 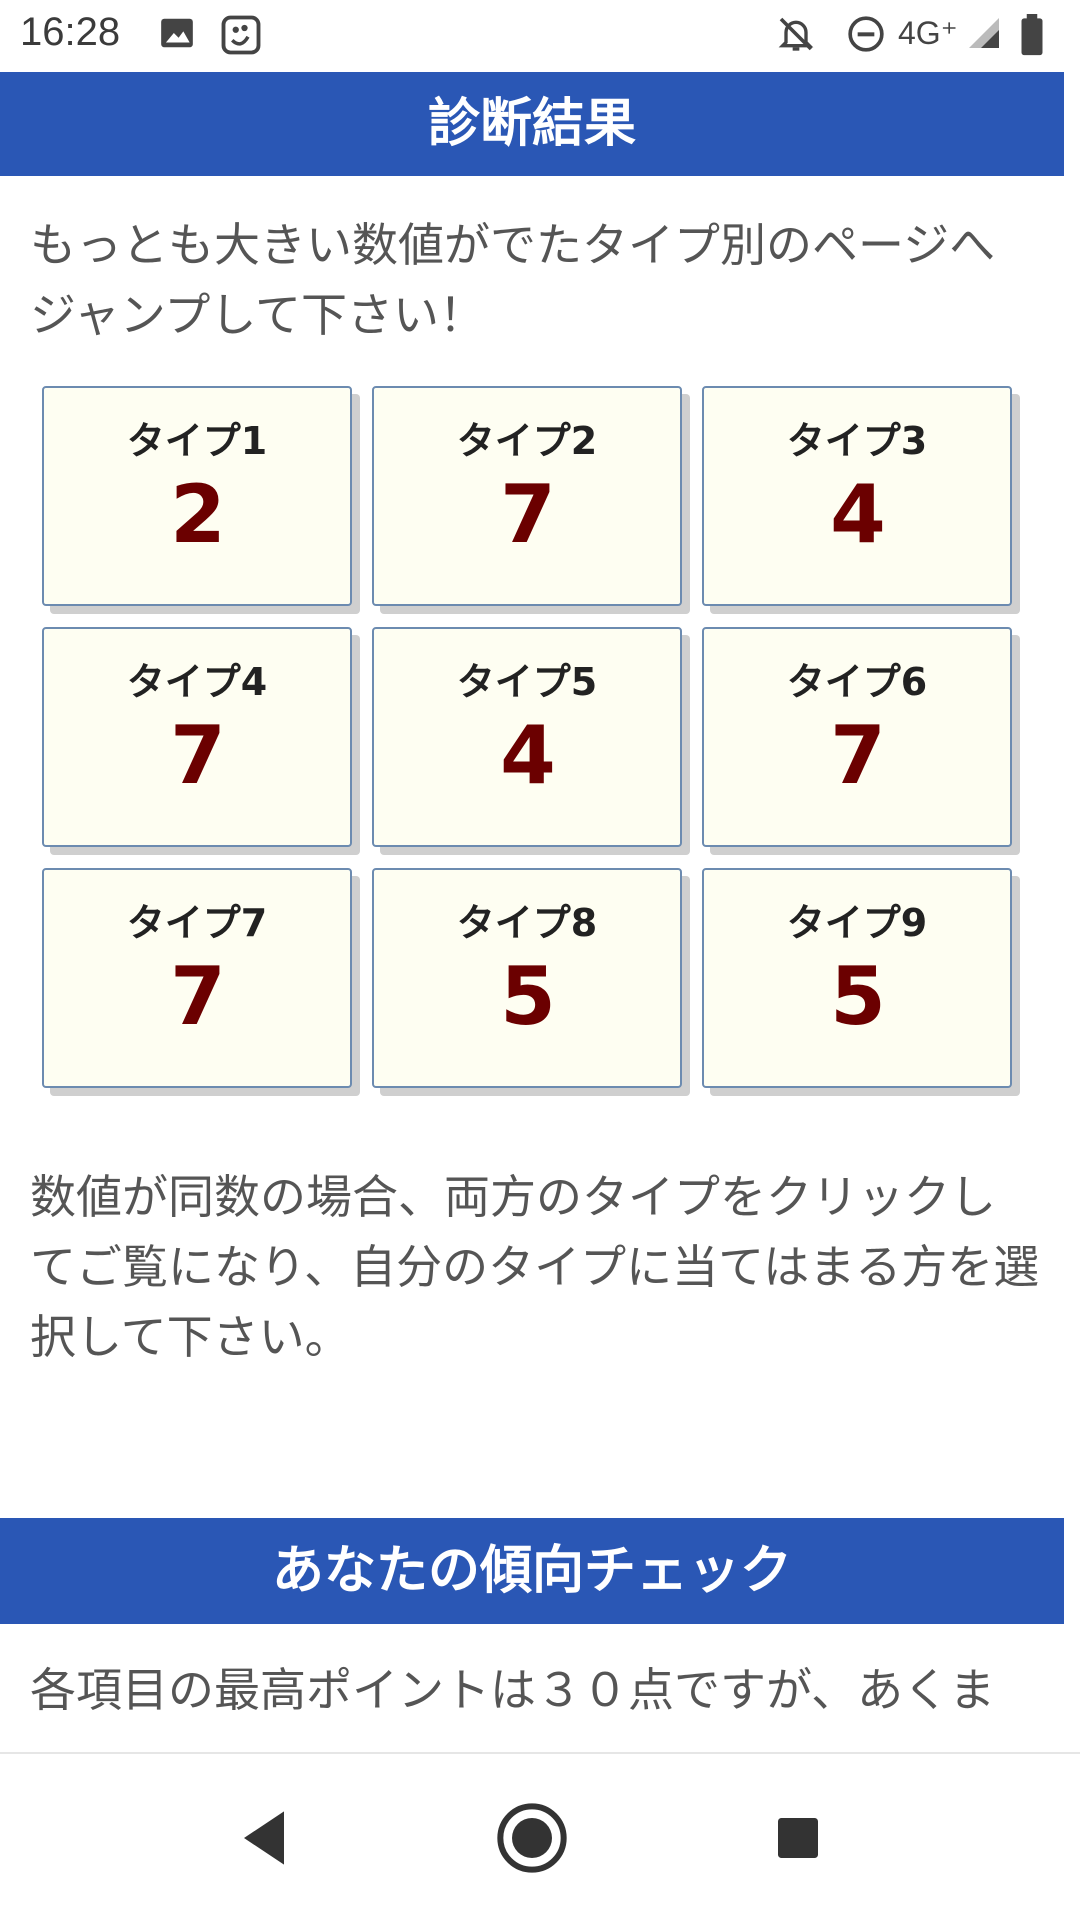 What do you see at coordinates (513, 280) in the screenshot?
I see `intro-text: もっとも大きい数値がでたタイプ別のページへジャンプして下さい！` at bounding box center [513, 280].